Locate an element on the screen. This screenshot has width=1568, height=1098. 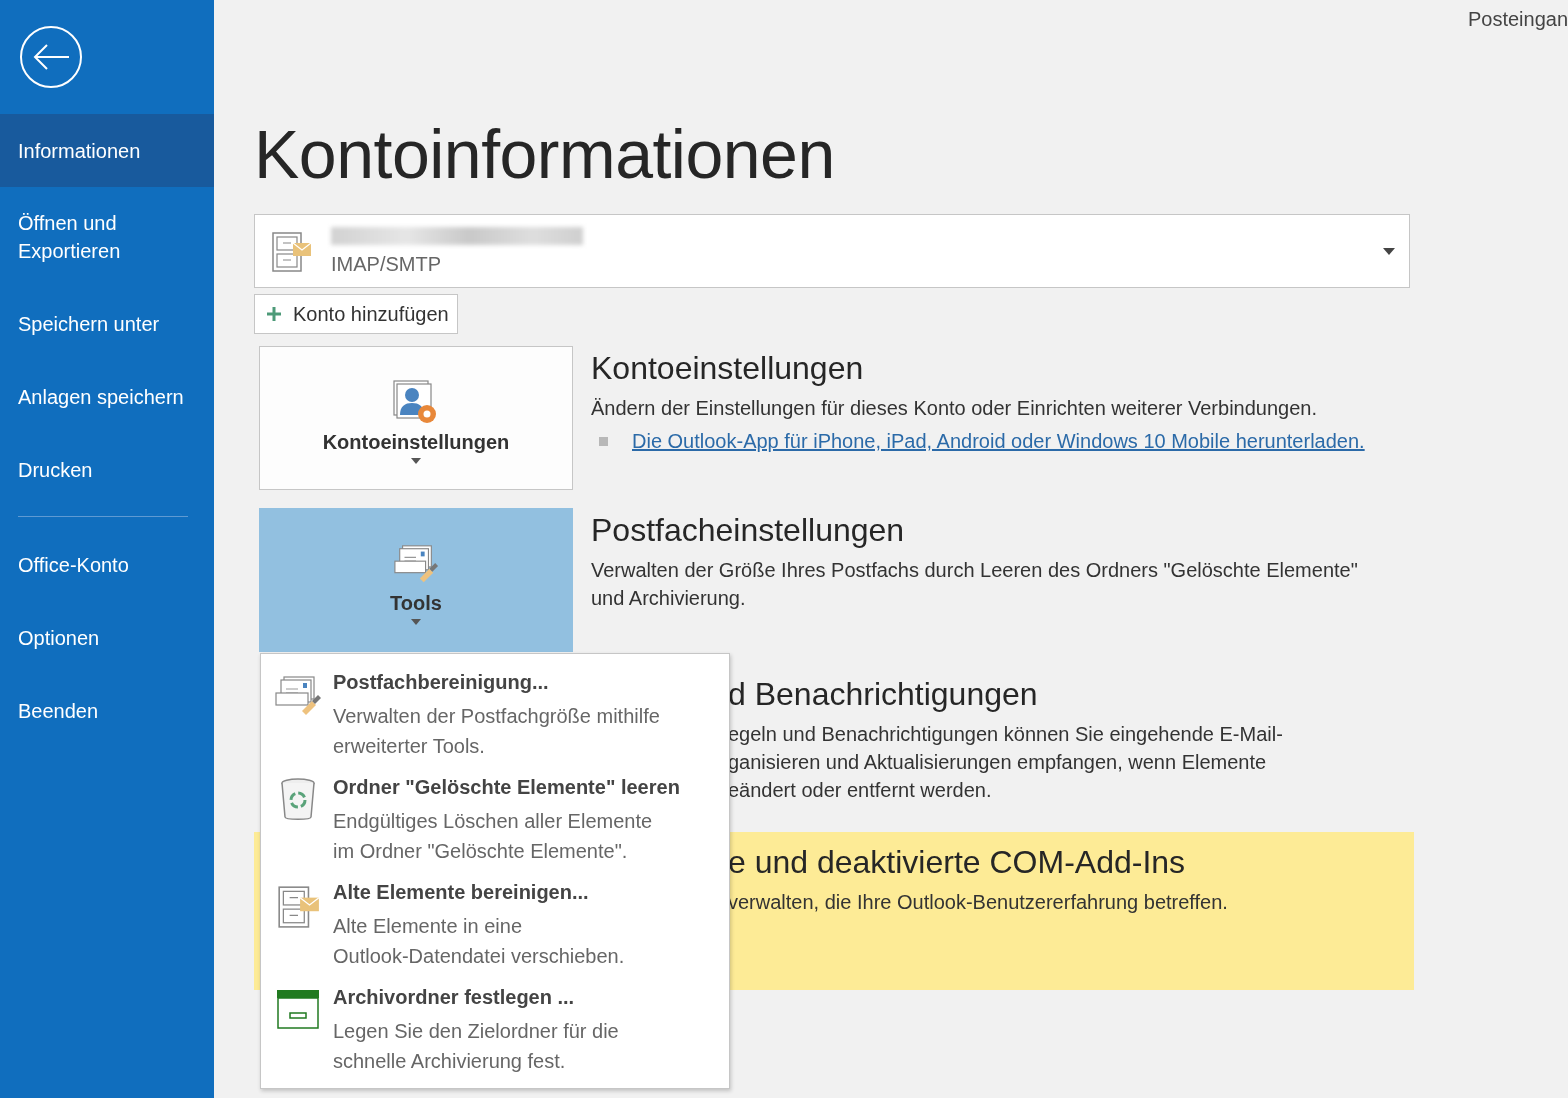
sidebar-item: Optionen is located at coordinates (107, 637).